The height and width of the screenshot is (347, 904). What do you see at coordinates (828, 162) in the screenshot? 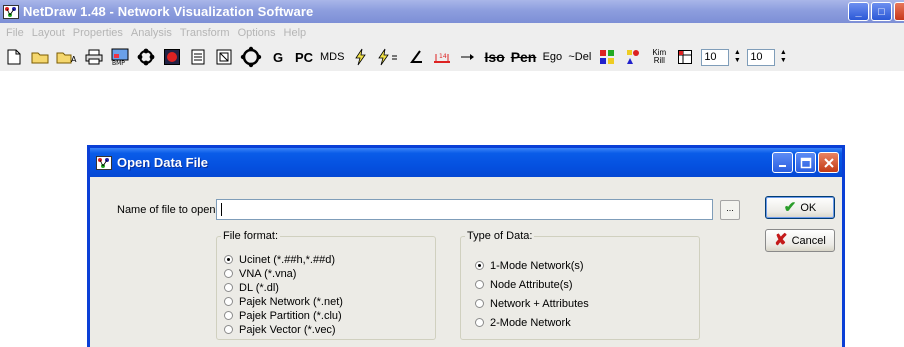
I see `dialog-close-button` at bounding box center [828, 162].